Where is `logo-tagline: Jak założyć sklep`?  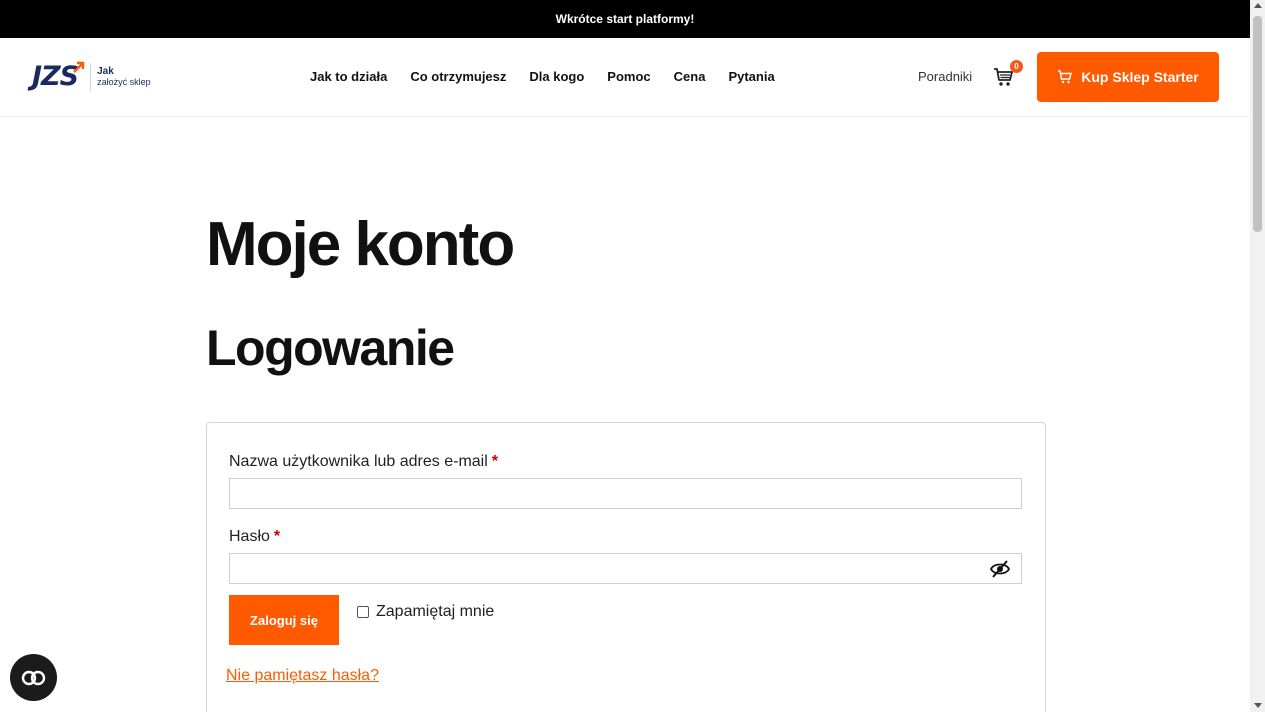
logo-tagline: Jak założyć sklep is located at coordinates (124, 77).